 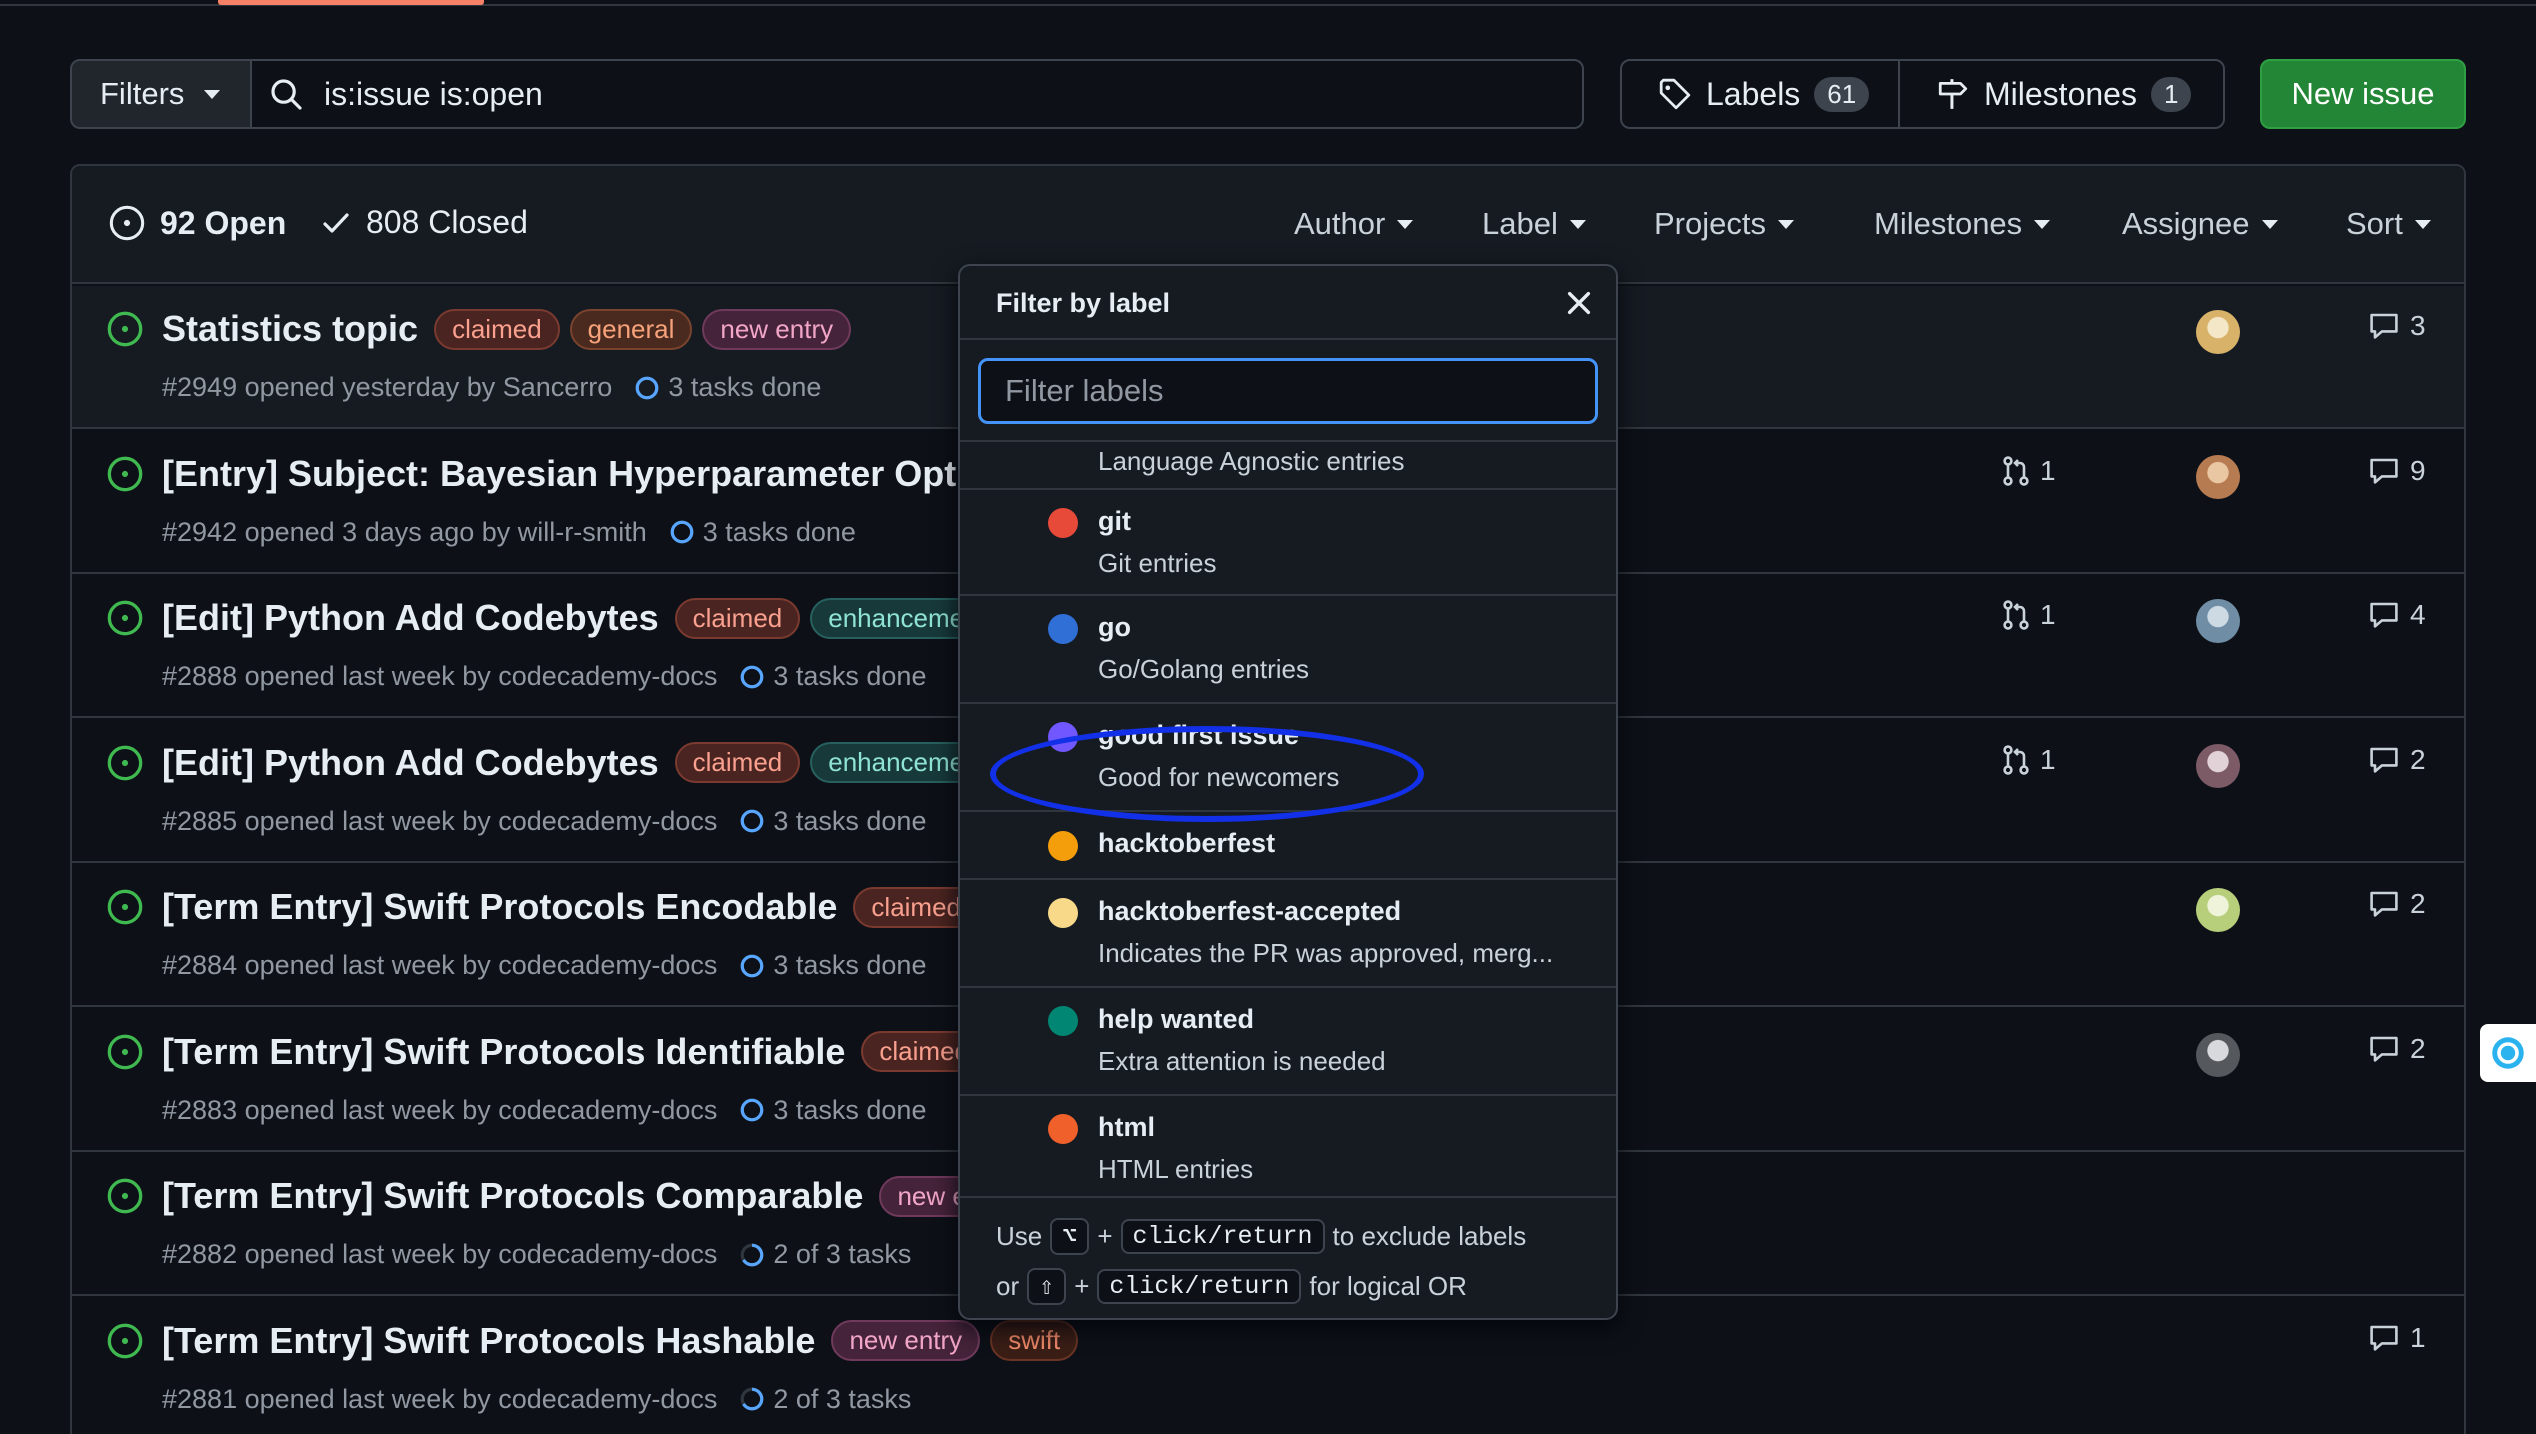 What do you see at coordinates (1231, 1286) in the screenshot?
I see `footer-or-hint: or ⇧ + click/return for logical OR` at bounding box center [1231, 1286].